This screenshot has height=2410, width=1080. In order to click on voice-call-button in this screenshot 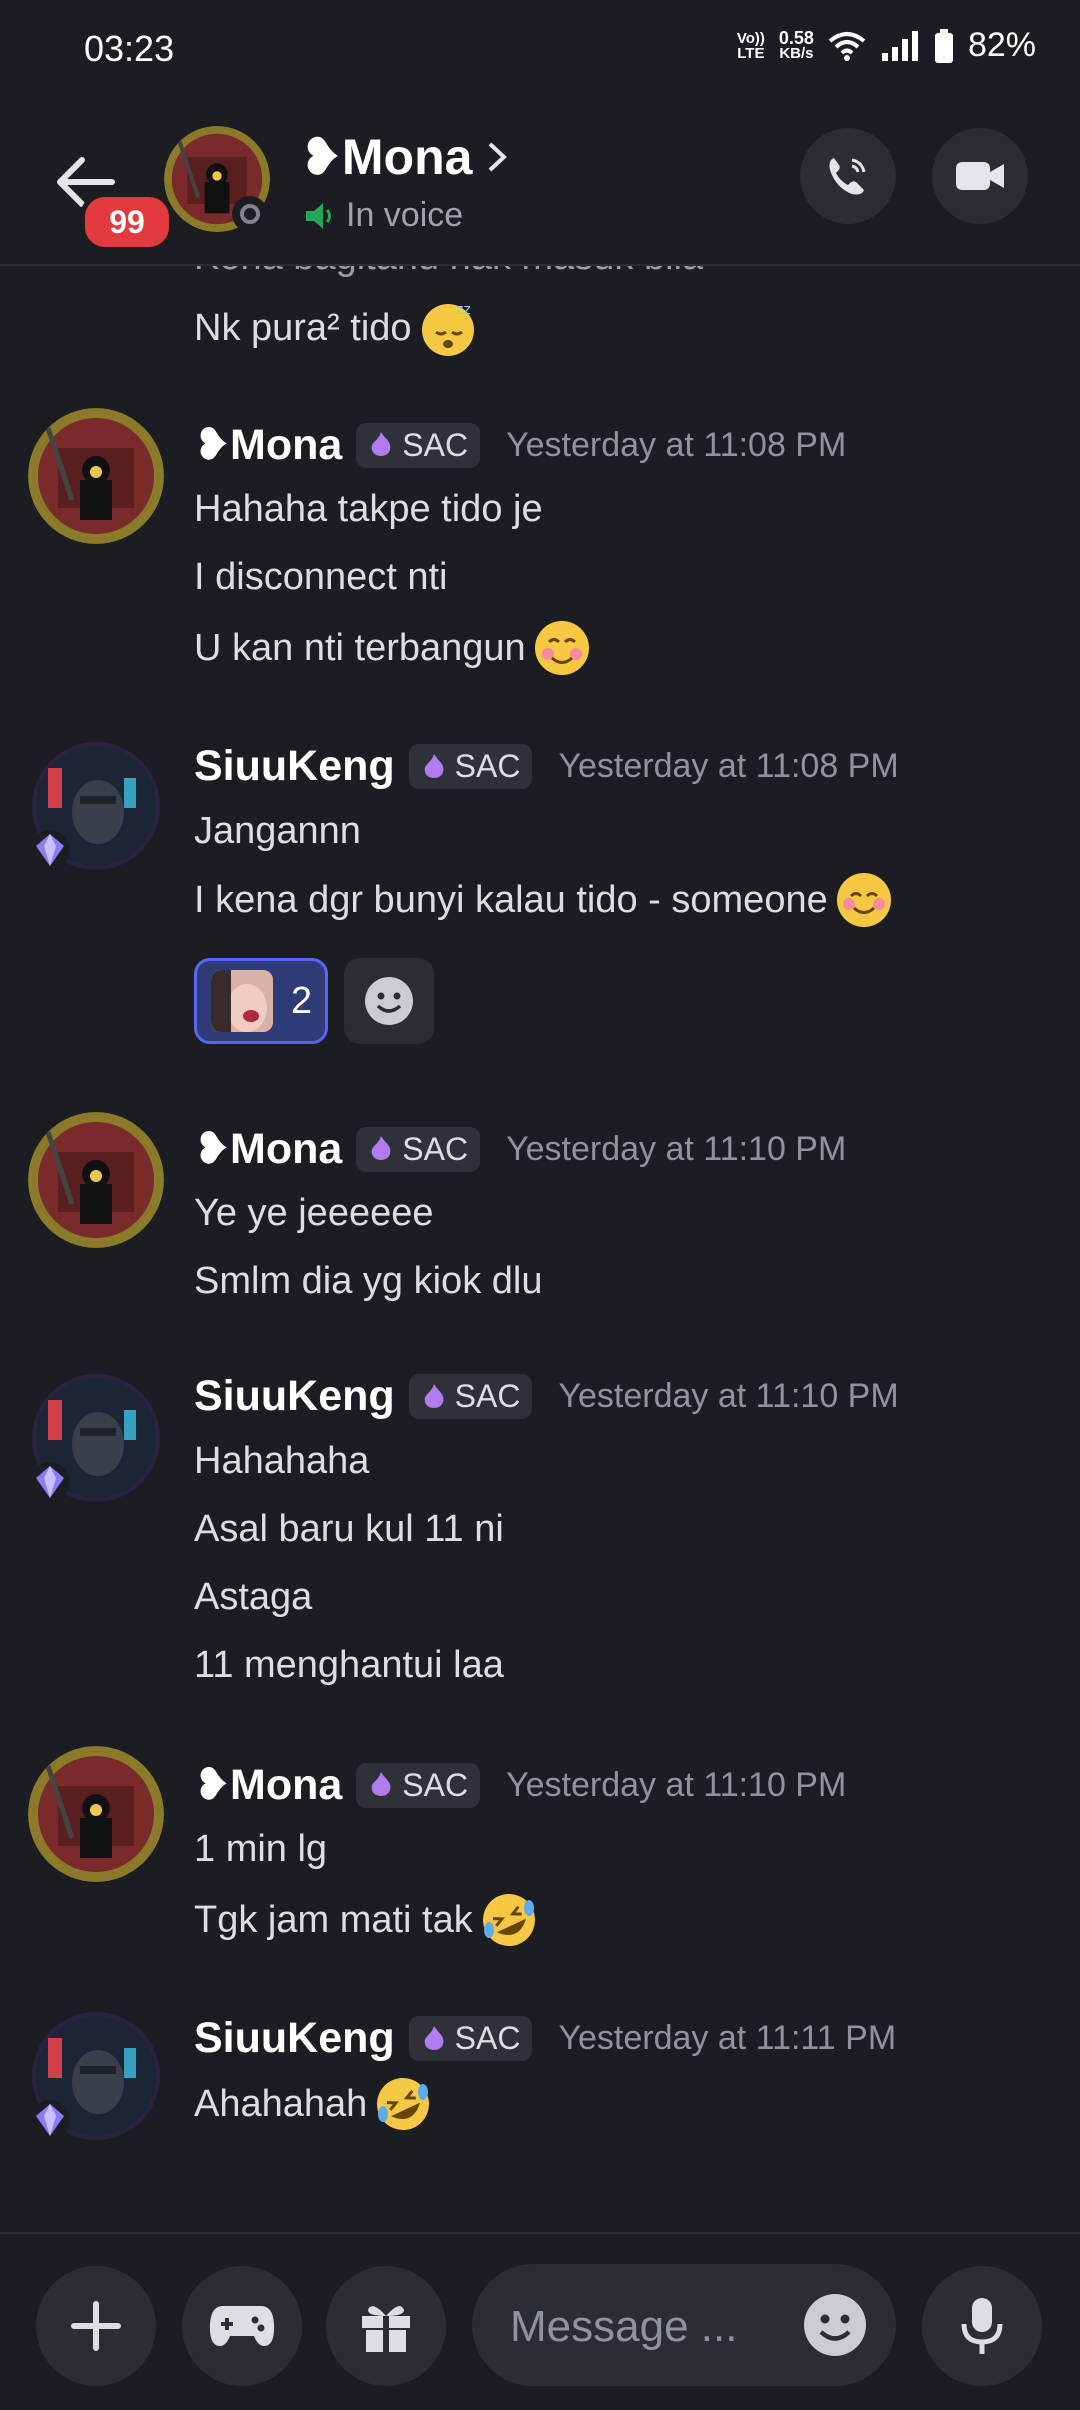, I will do `click(848, 176)`.